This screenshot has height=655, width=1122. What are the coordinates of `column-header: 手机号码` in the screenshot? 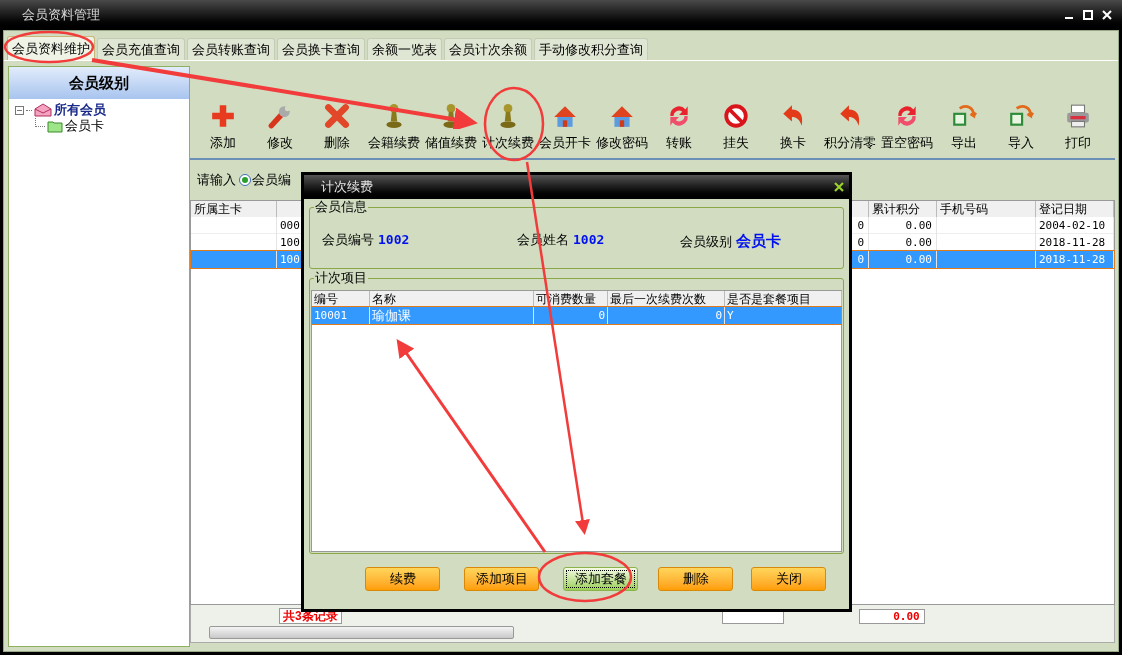 It's located at (986, 209).